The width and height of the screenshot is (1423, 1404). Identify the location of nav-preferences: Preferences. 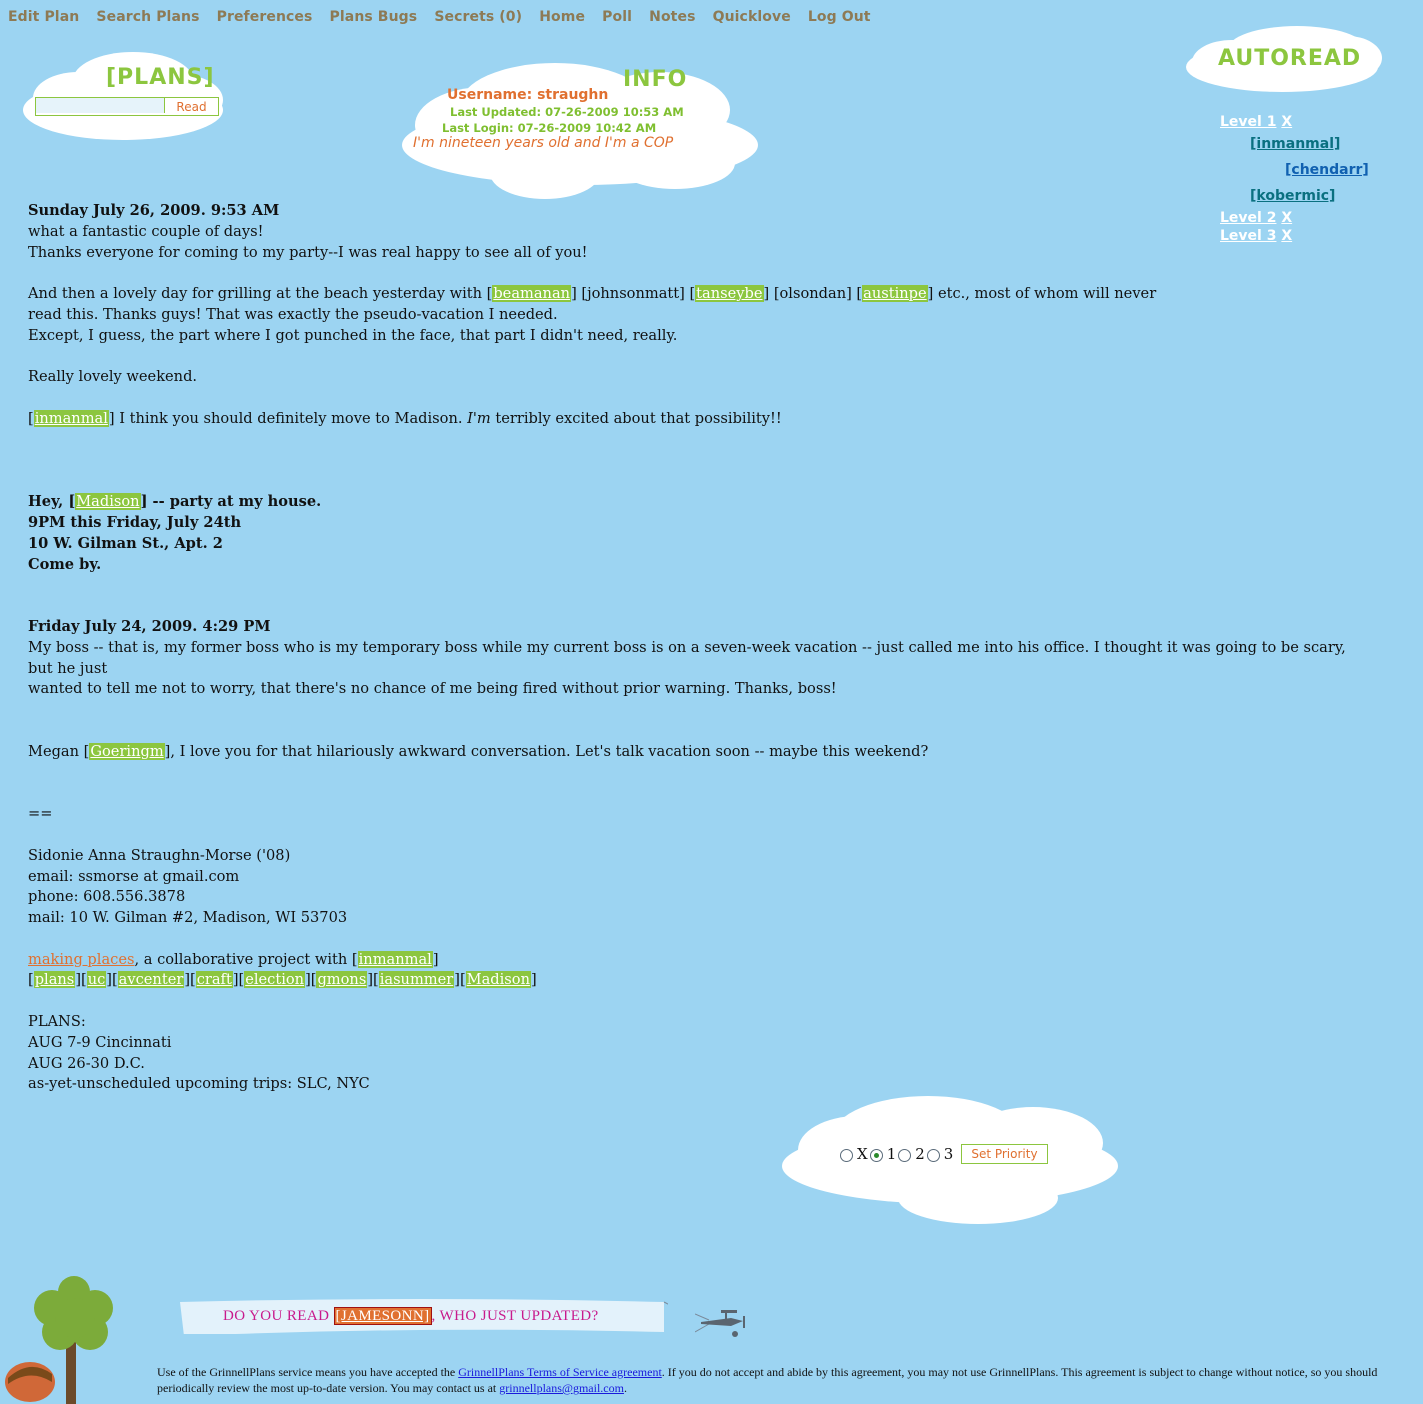
(265, 17).